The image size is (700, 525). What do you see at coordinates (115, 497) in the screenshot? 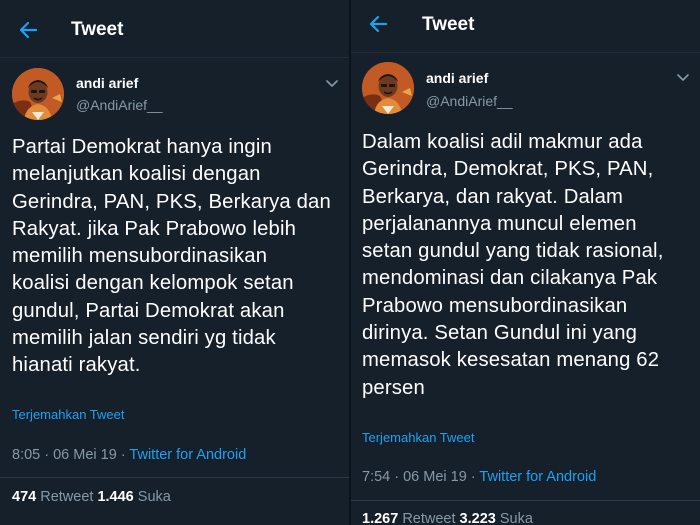
I see `like-count: 1.446` at bounding box center [115, 497].